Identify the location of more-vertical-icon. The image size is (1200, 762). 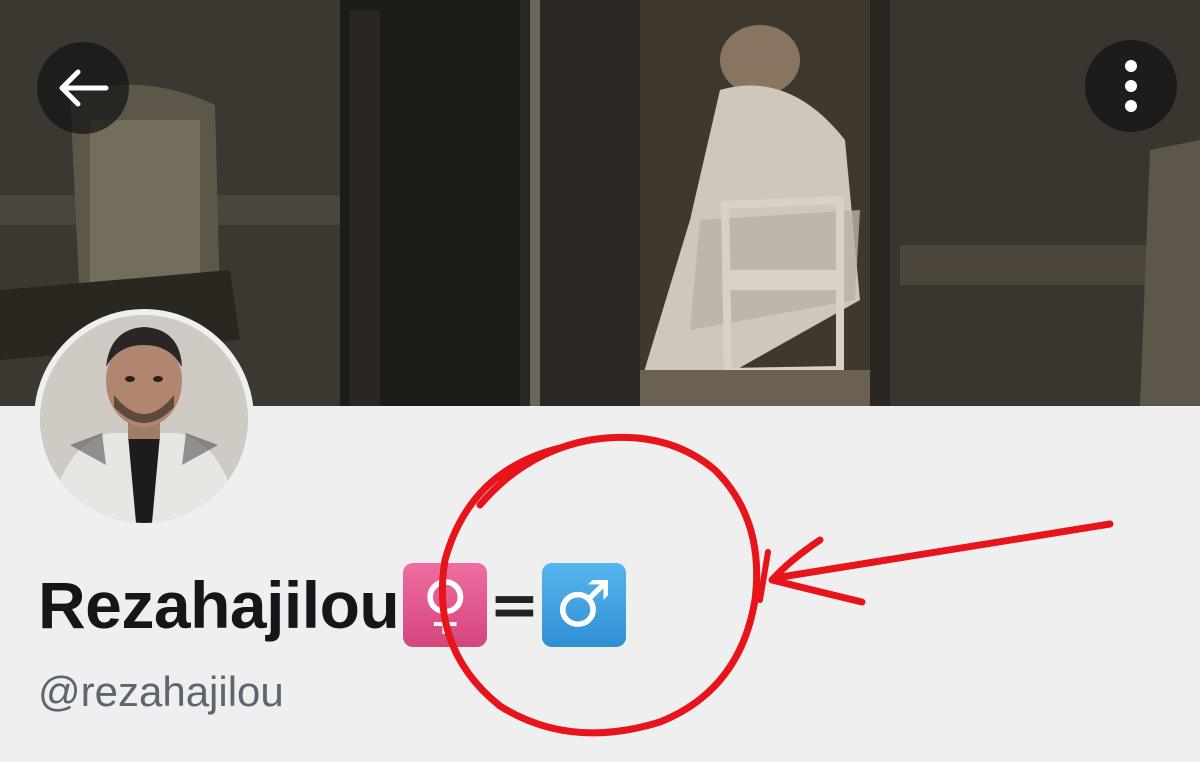
(1131, 86).